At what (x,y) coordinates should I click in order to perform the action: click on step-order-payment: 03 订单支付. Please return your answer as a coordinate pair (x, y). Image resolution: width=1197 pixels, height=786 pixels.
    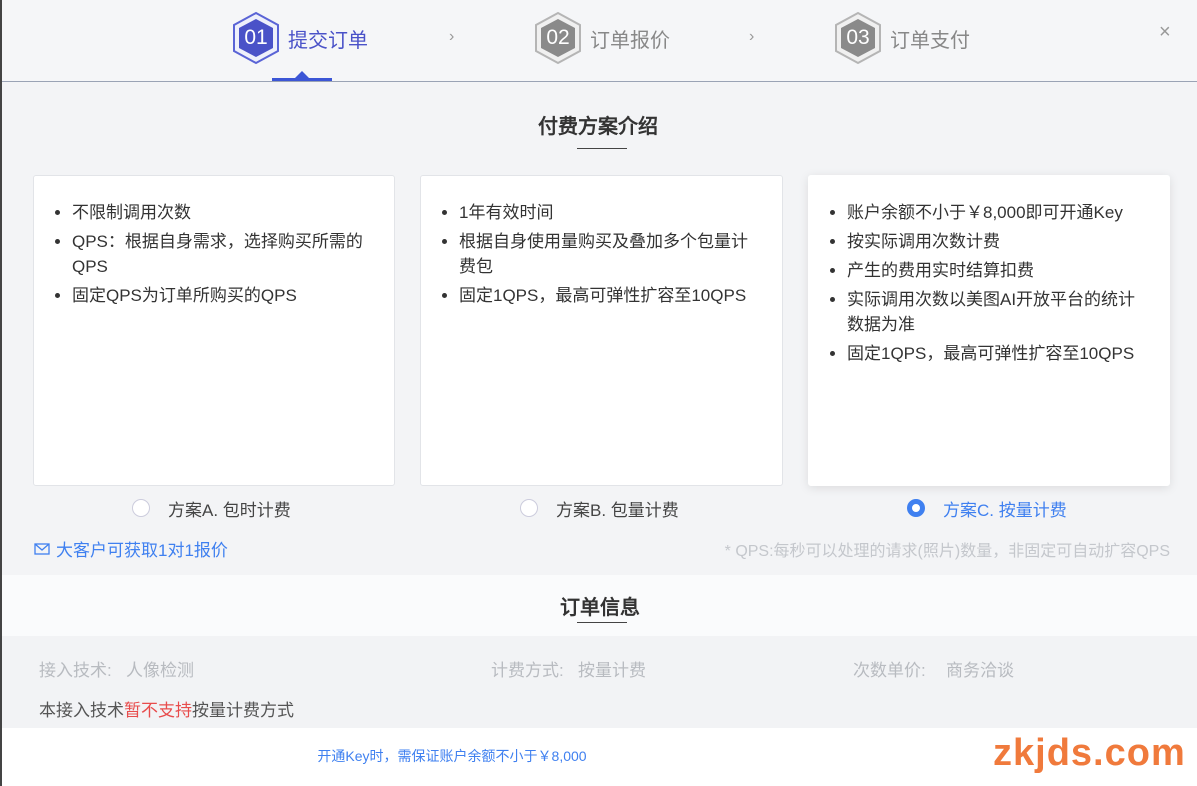
    Looking at the image, I should click on (902, 38).